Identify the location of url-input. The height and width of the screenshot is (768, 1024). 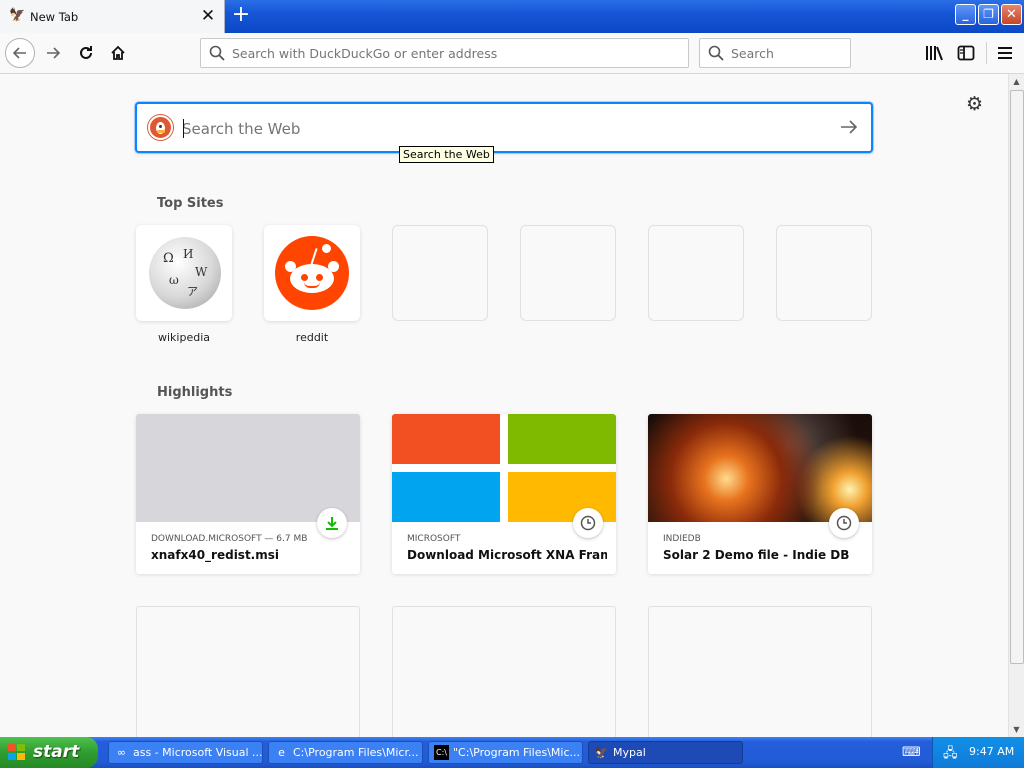
(447, 53).